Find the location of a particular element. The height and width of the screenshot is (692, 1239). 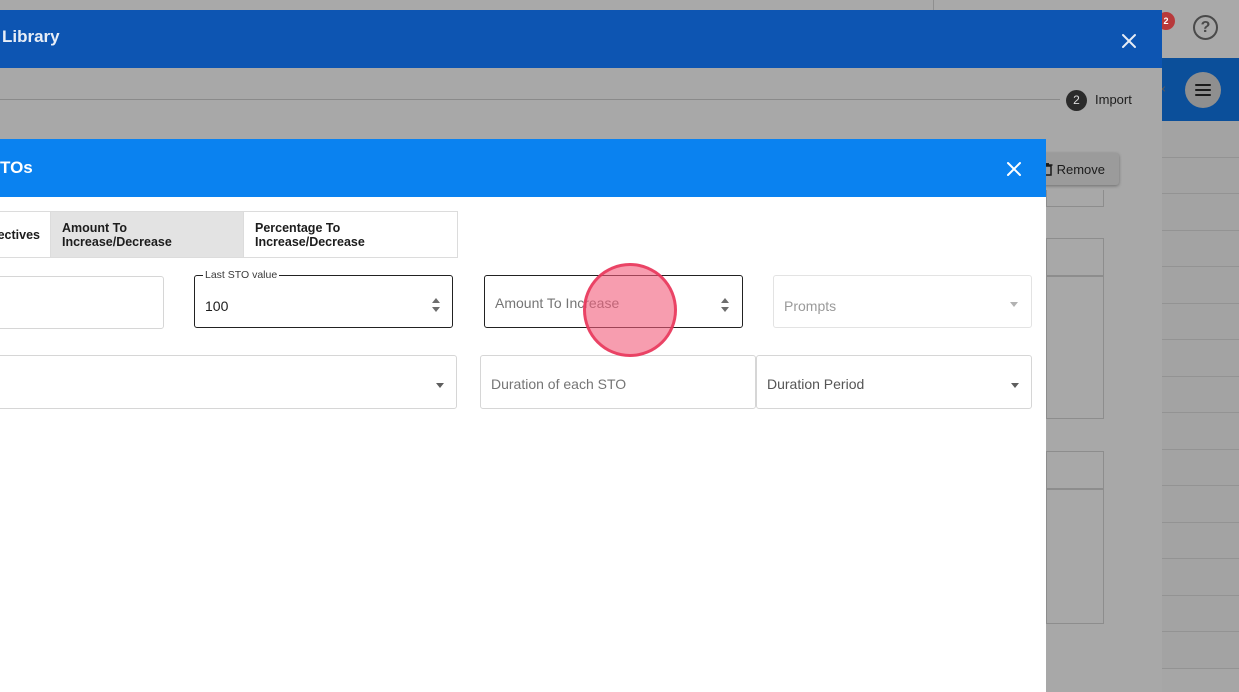

duration-of-each-sto-input: Duration of each STO is located at coordinates (558, 384).